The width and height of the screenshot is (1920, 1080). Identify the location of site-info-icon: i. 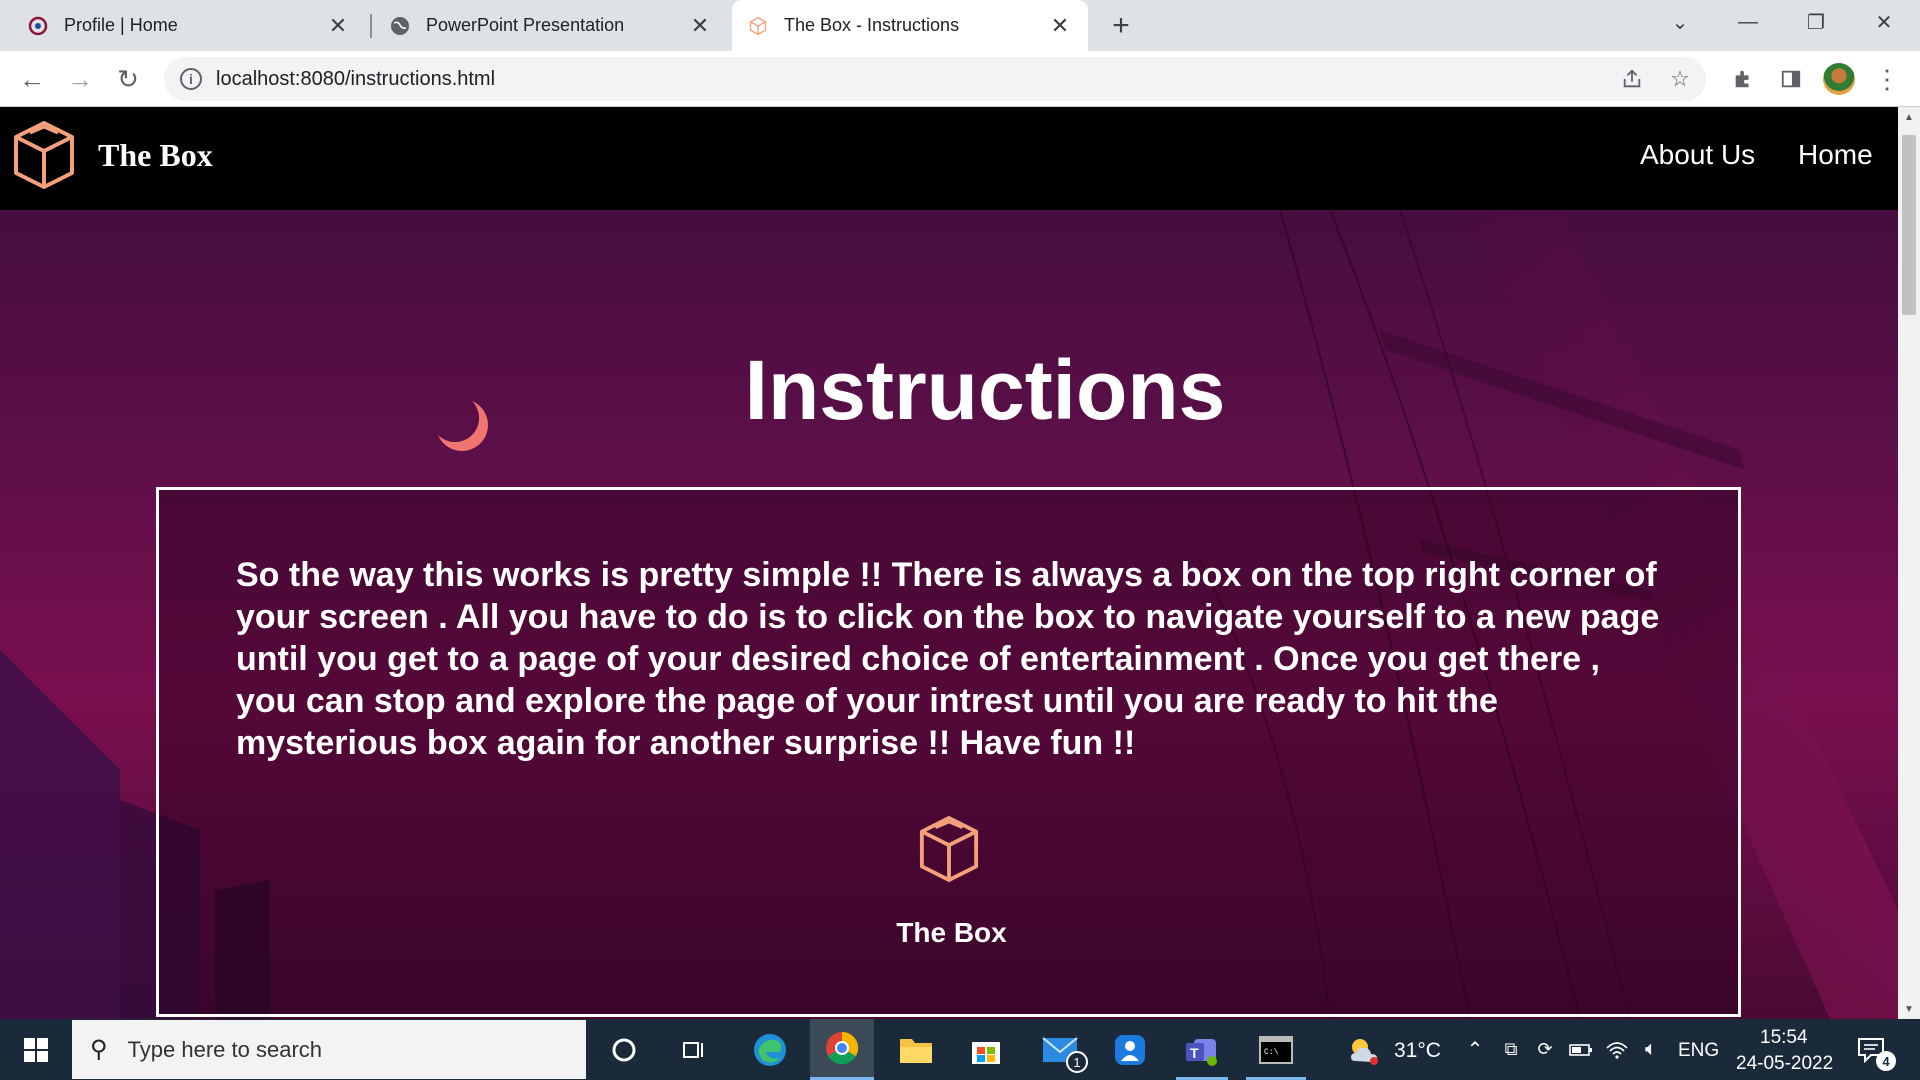
(191, 79).